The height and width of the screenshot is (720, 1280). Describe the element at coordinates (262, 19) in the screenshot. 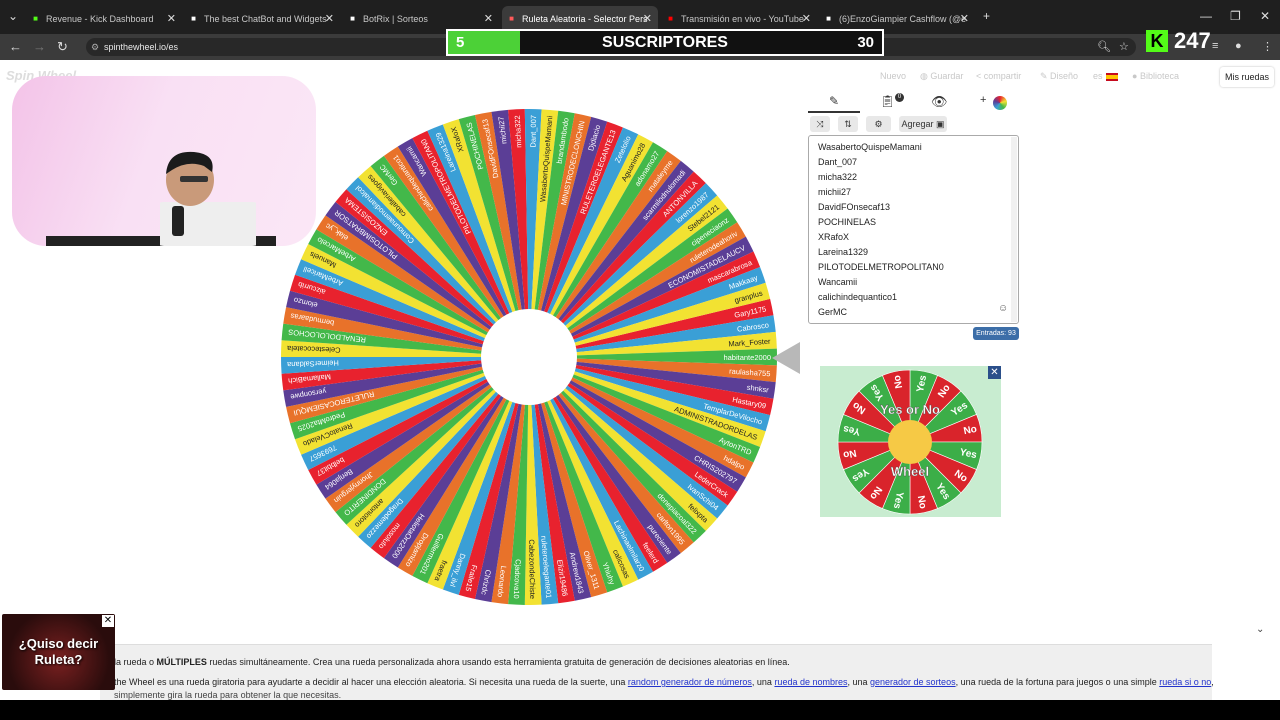

I see `browser-tab: ■ The best ChatBot and Widgets ✕` at that location.